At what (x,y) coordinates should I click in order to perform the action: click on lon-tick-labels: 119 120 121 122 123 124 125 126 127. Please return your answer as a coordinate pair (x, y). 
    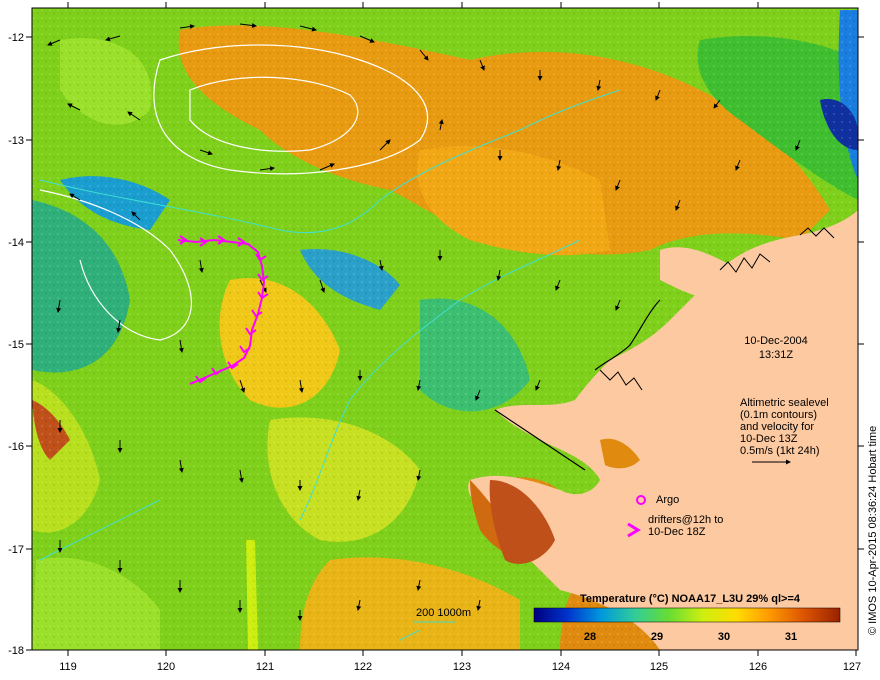
    Looking at the image, I should click on (460, 667).